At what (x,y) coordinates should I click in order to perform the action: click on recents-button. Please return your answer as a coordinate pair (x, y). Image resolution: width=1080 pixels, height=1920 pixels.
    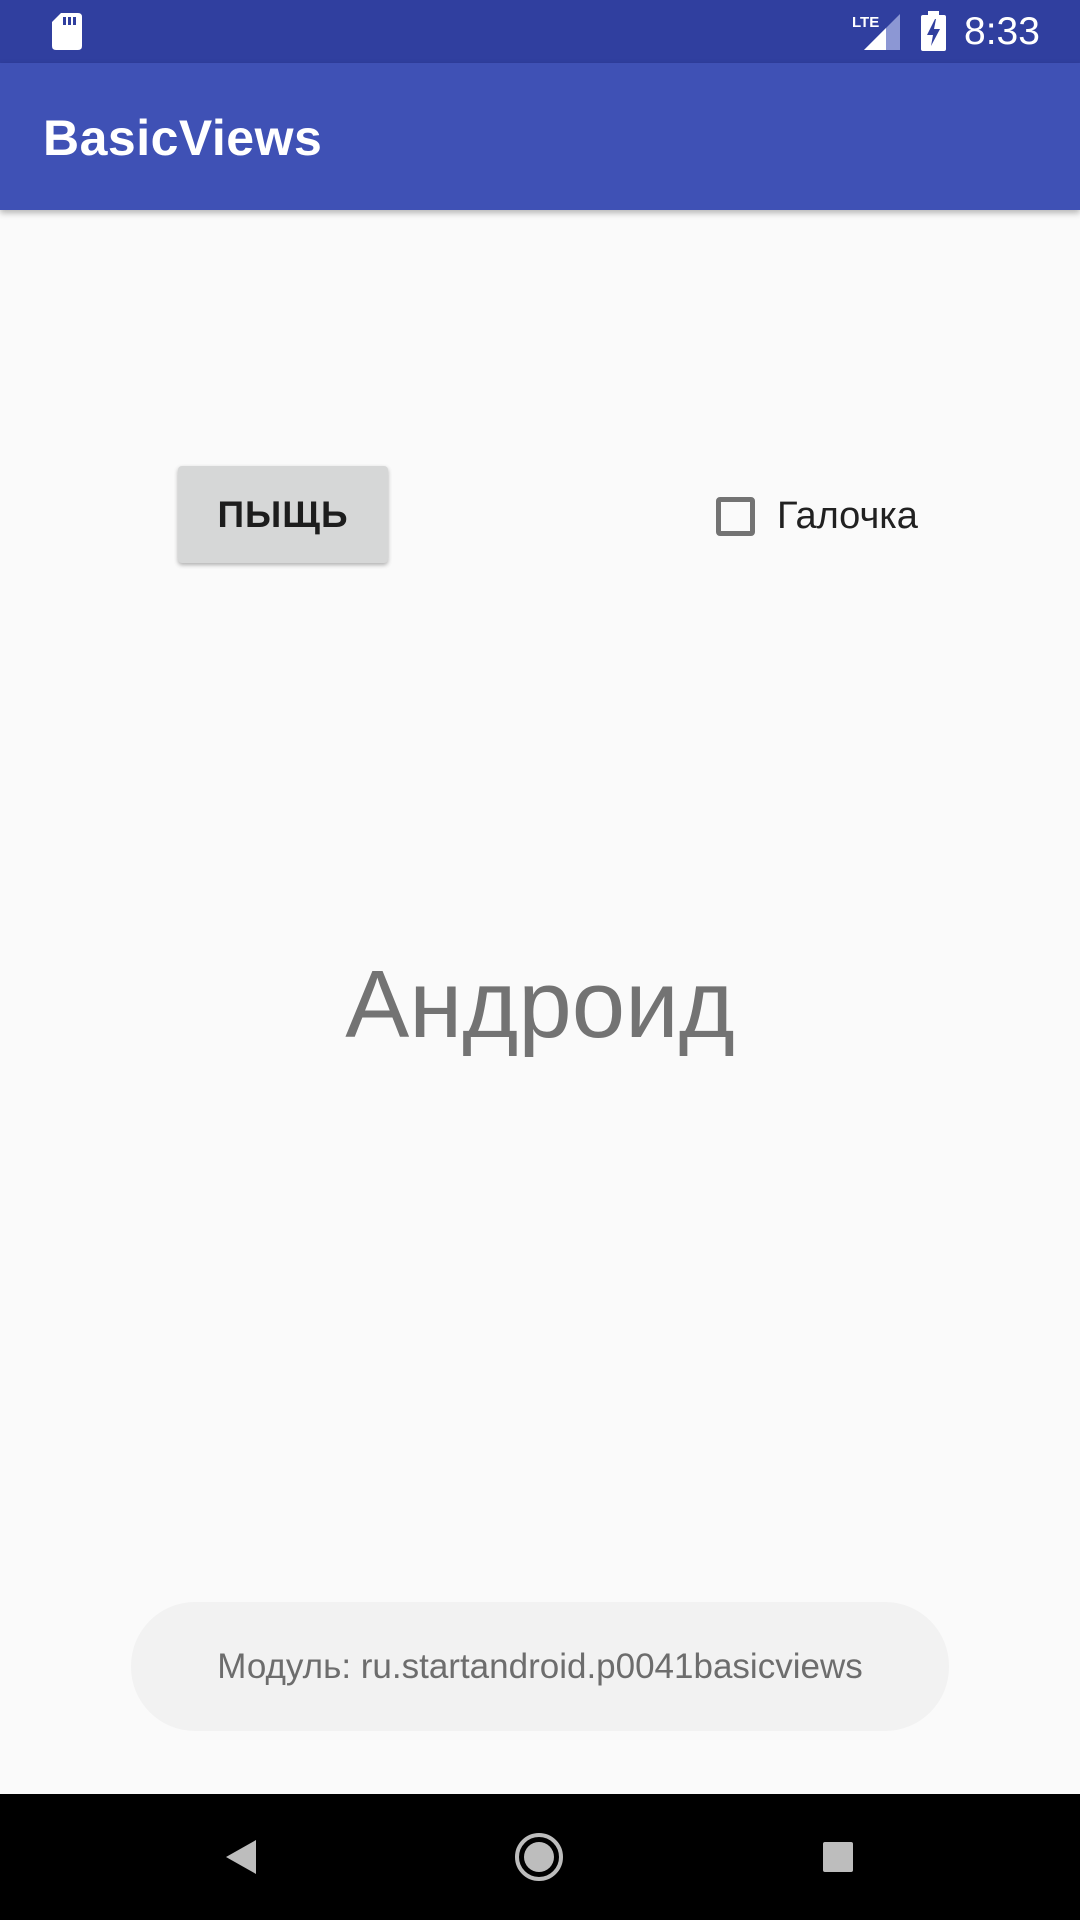
    Looking at the image, I should click on (838, 1857).